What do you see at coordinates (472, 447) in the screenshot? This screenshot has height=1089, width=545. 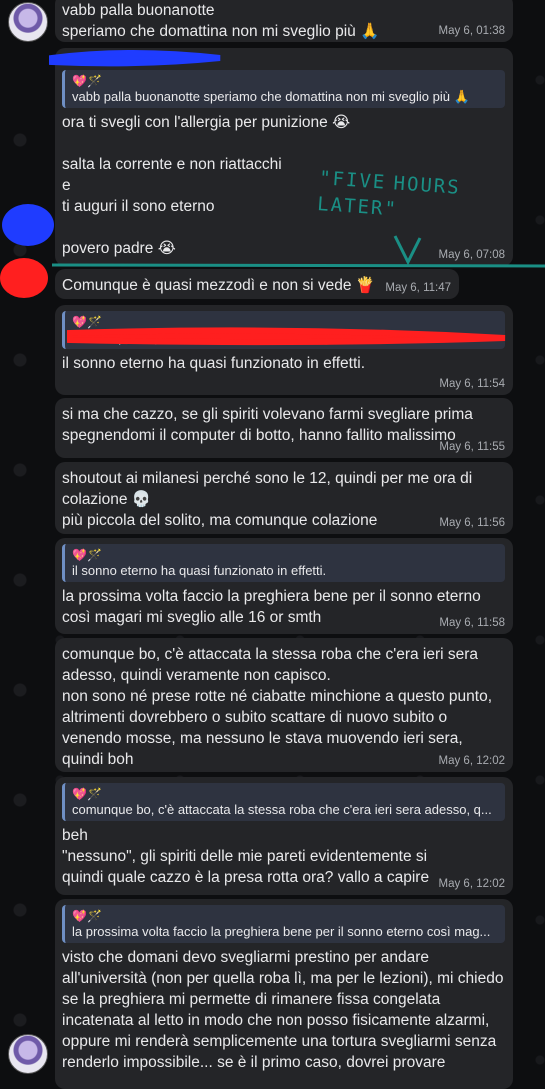 I see `message-timestamp: May 6, 11:55` at bounding box center [472, 447].